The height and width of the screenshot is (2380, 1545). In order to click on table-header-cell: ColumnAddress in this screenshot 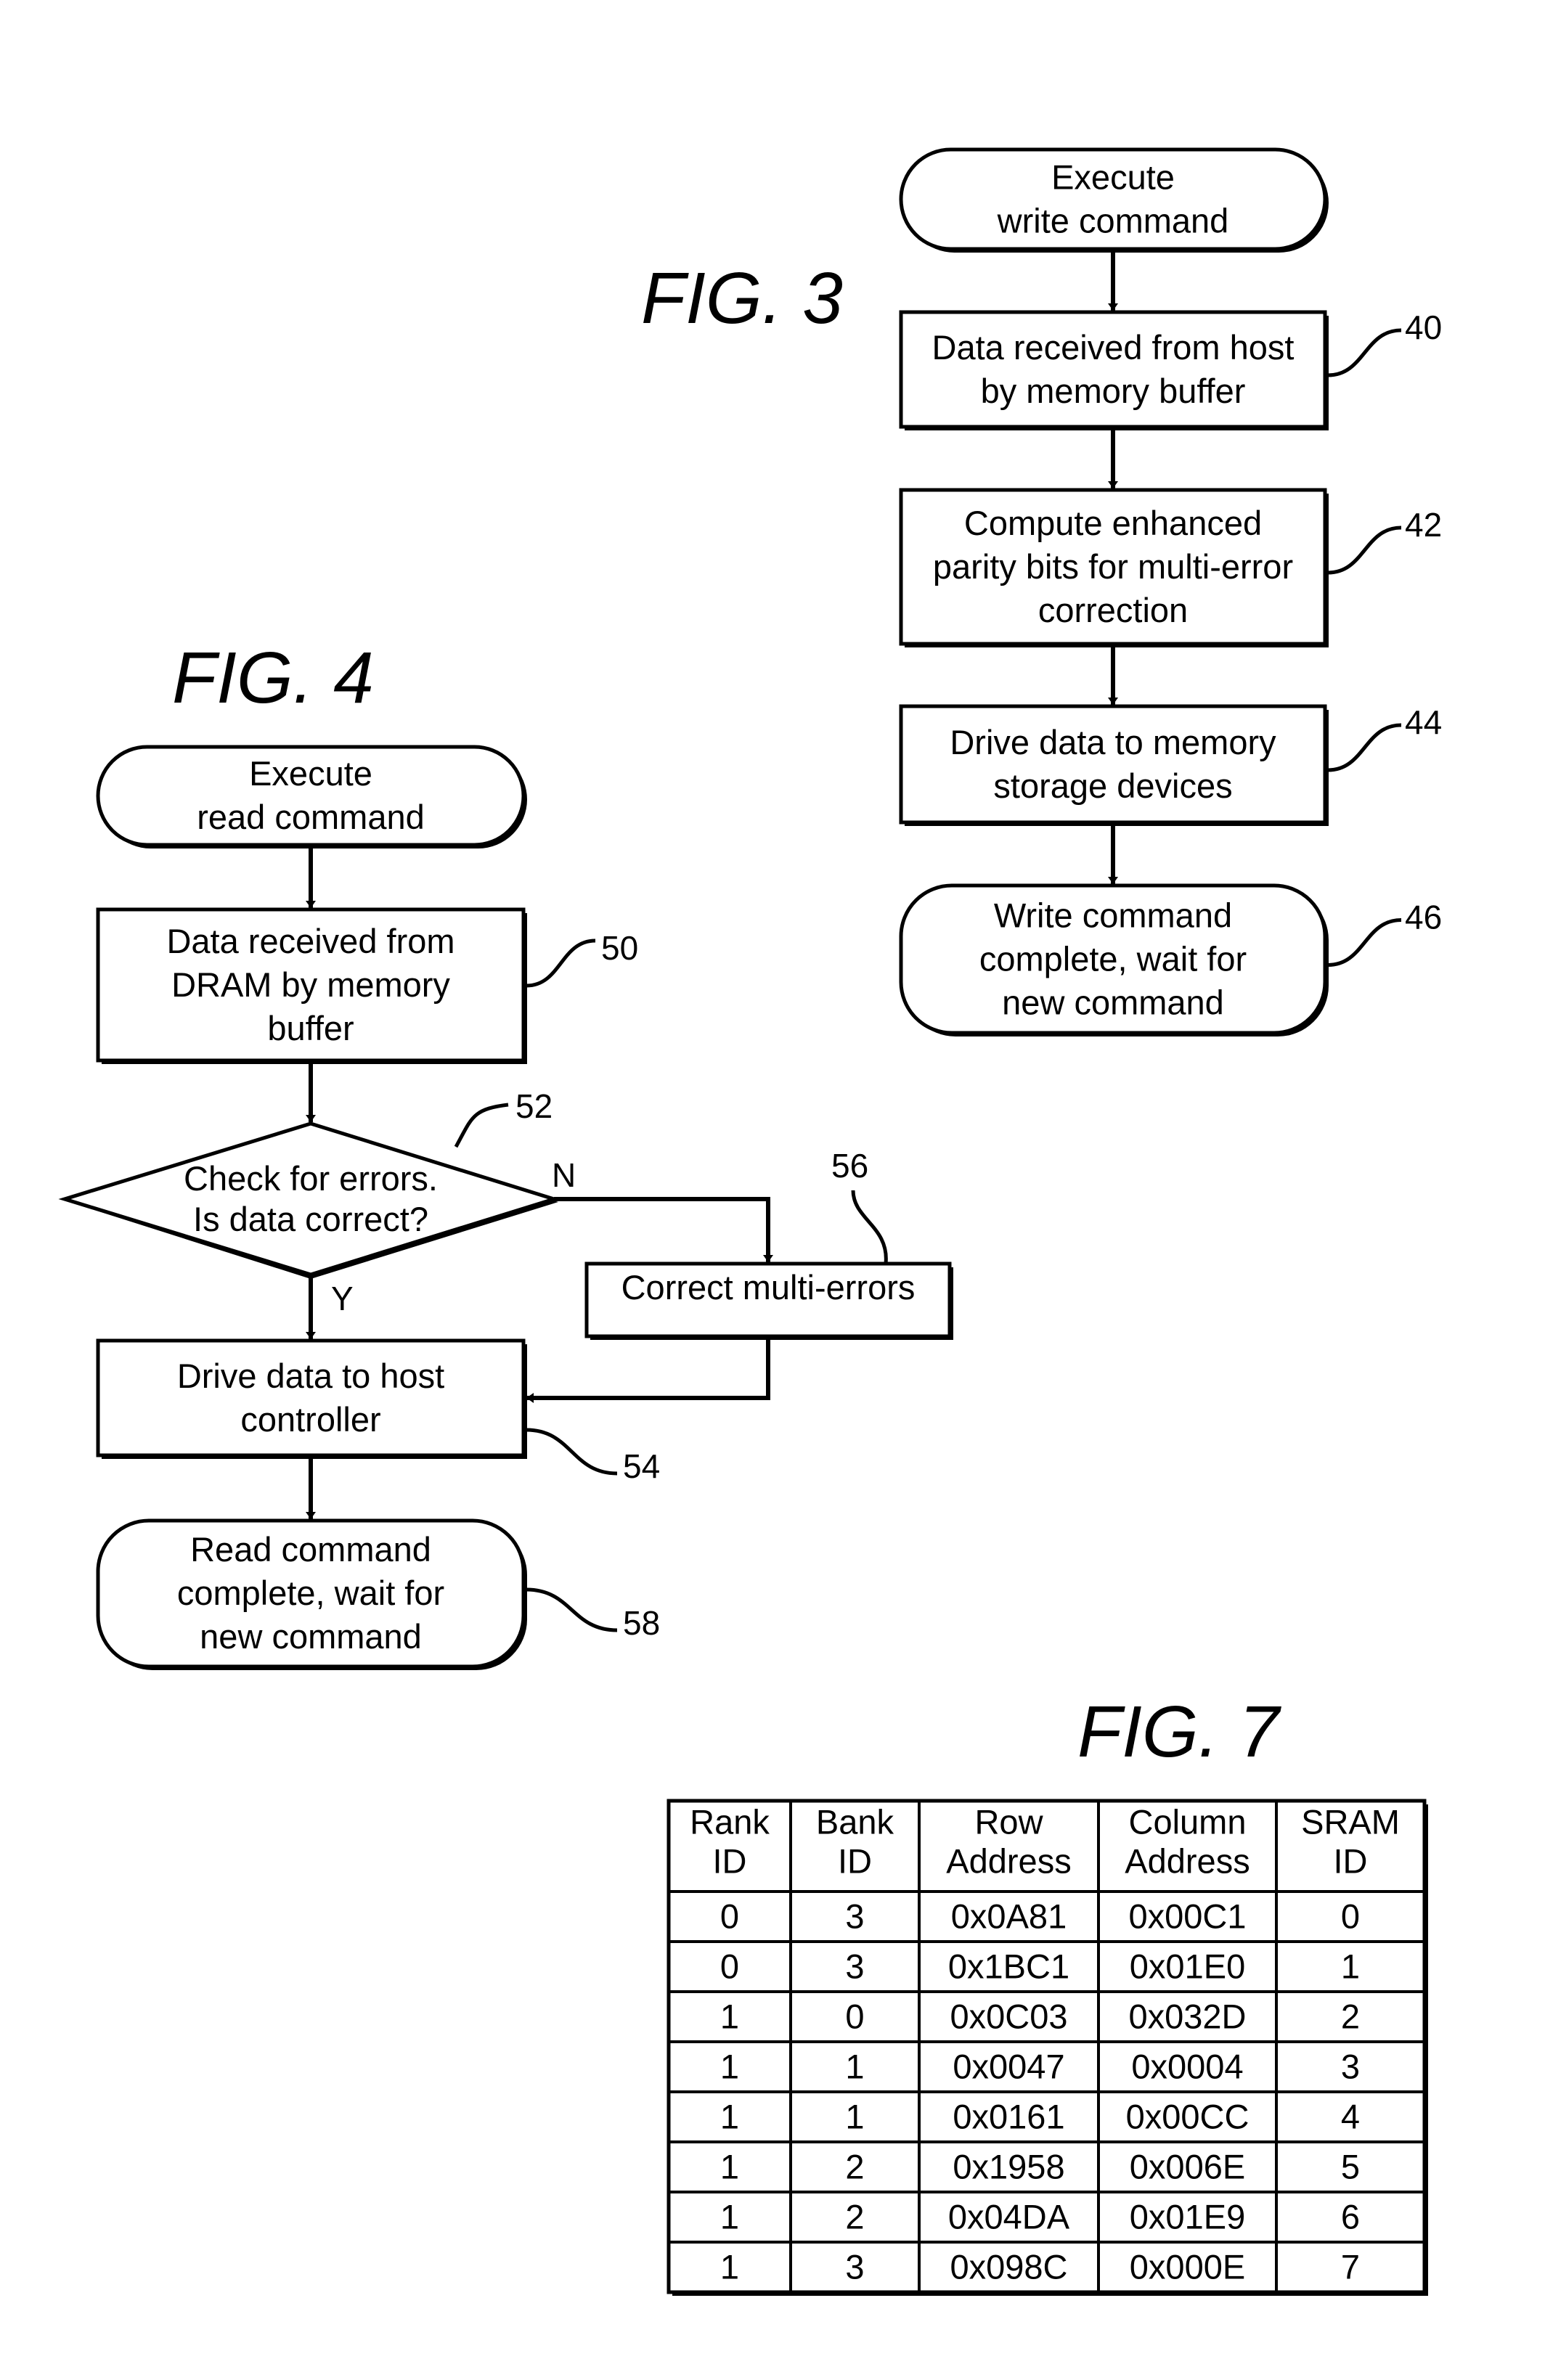, I will do `click(1188, 1842)`.